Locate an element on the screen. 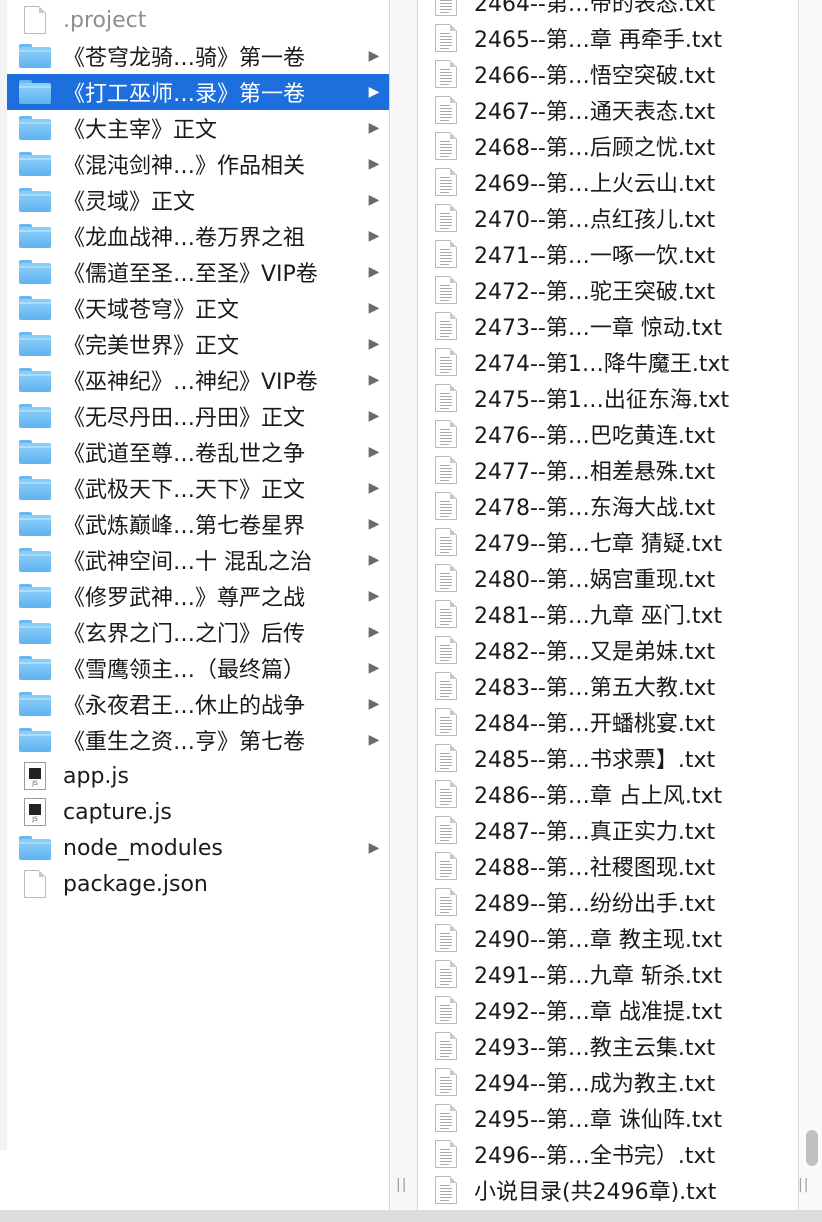  item-label: 《武炼巅峰…第七卷星界 is located at coordinates (184, 526).